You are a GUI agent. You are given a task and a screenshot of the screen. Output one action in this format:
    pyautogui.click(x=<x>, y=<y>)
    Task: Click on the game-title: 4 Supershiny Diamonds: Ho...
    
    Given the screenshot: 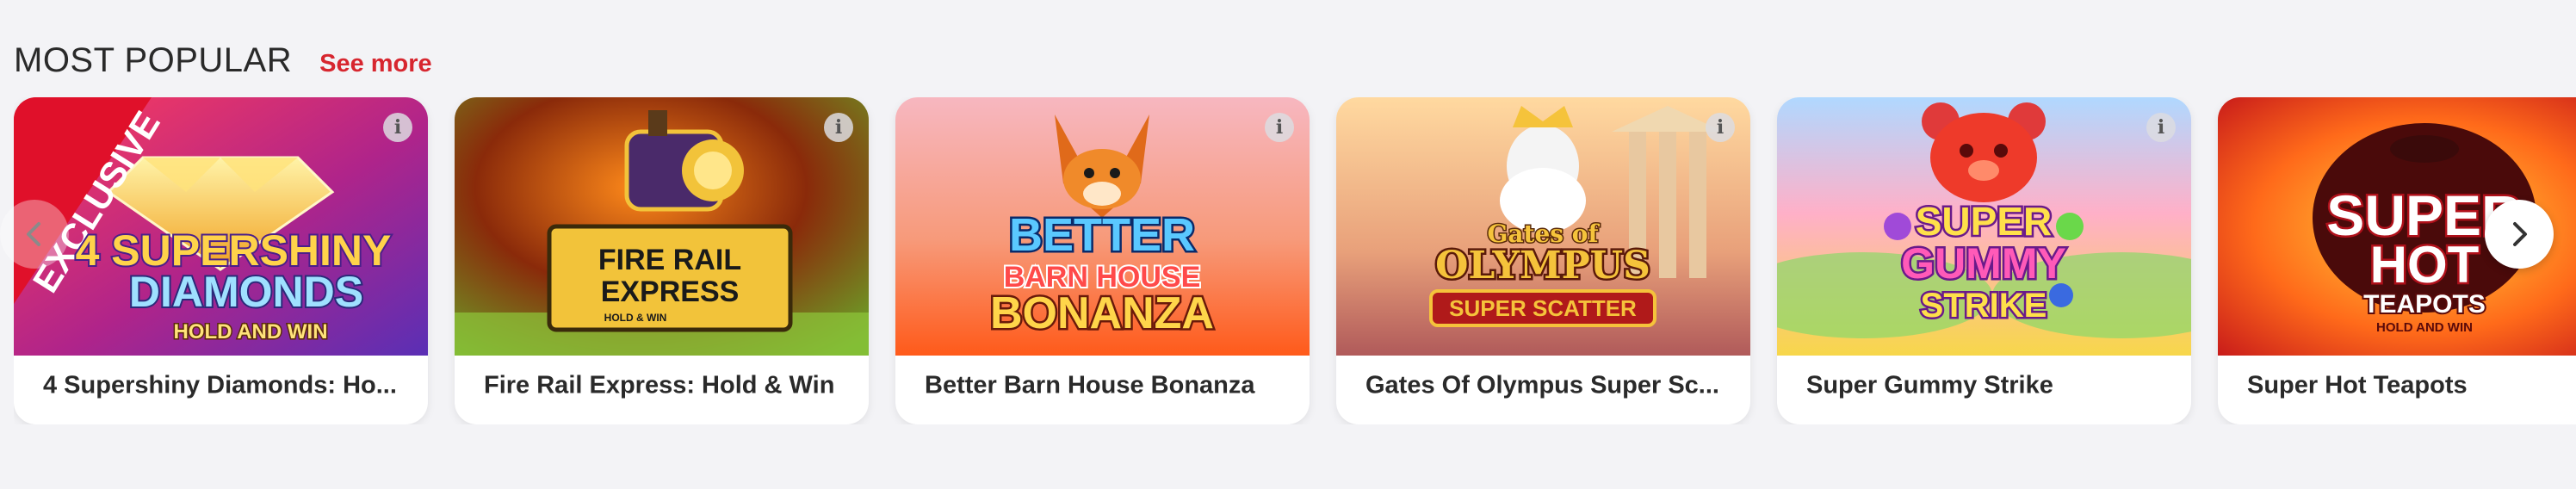 What is the action you would take?
    pyautogui.click(x=220, y=385)
    